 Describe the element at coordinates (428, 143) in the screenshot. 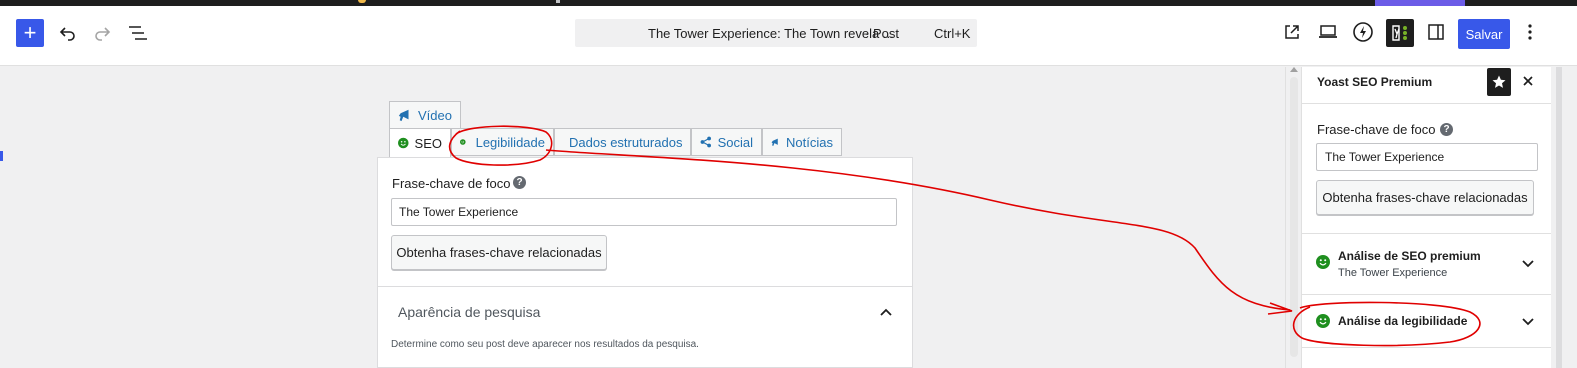

I see `tab-seo-label: SEO` at that location.